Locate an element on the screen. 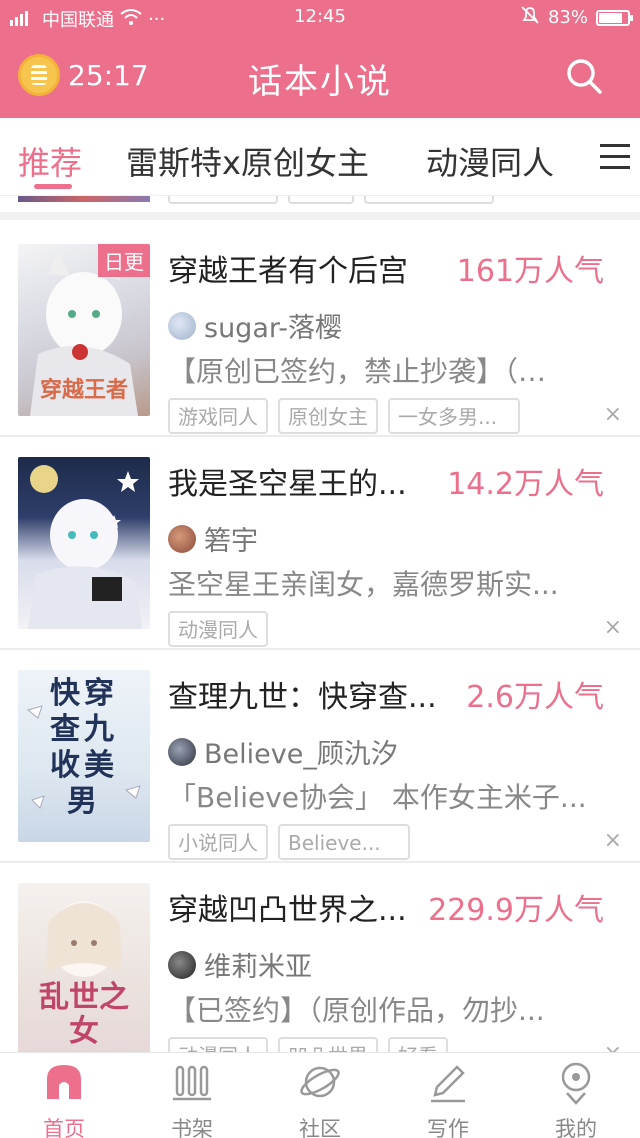 This screenshot has height=1138, width=640. author-name: 箬宇 is located at coordinates (231, 541).